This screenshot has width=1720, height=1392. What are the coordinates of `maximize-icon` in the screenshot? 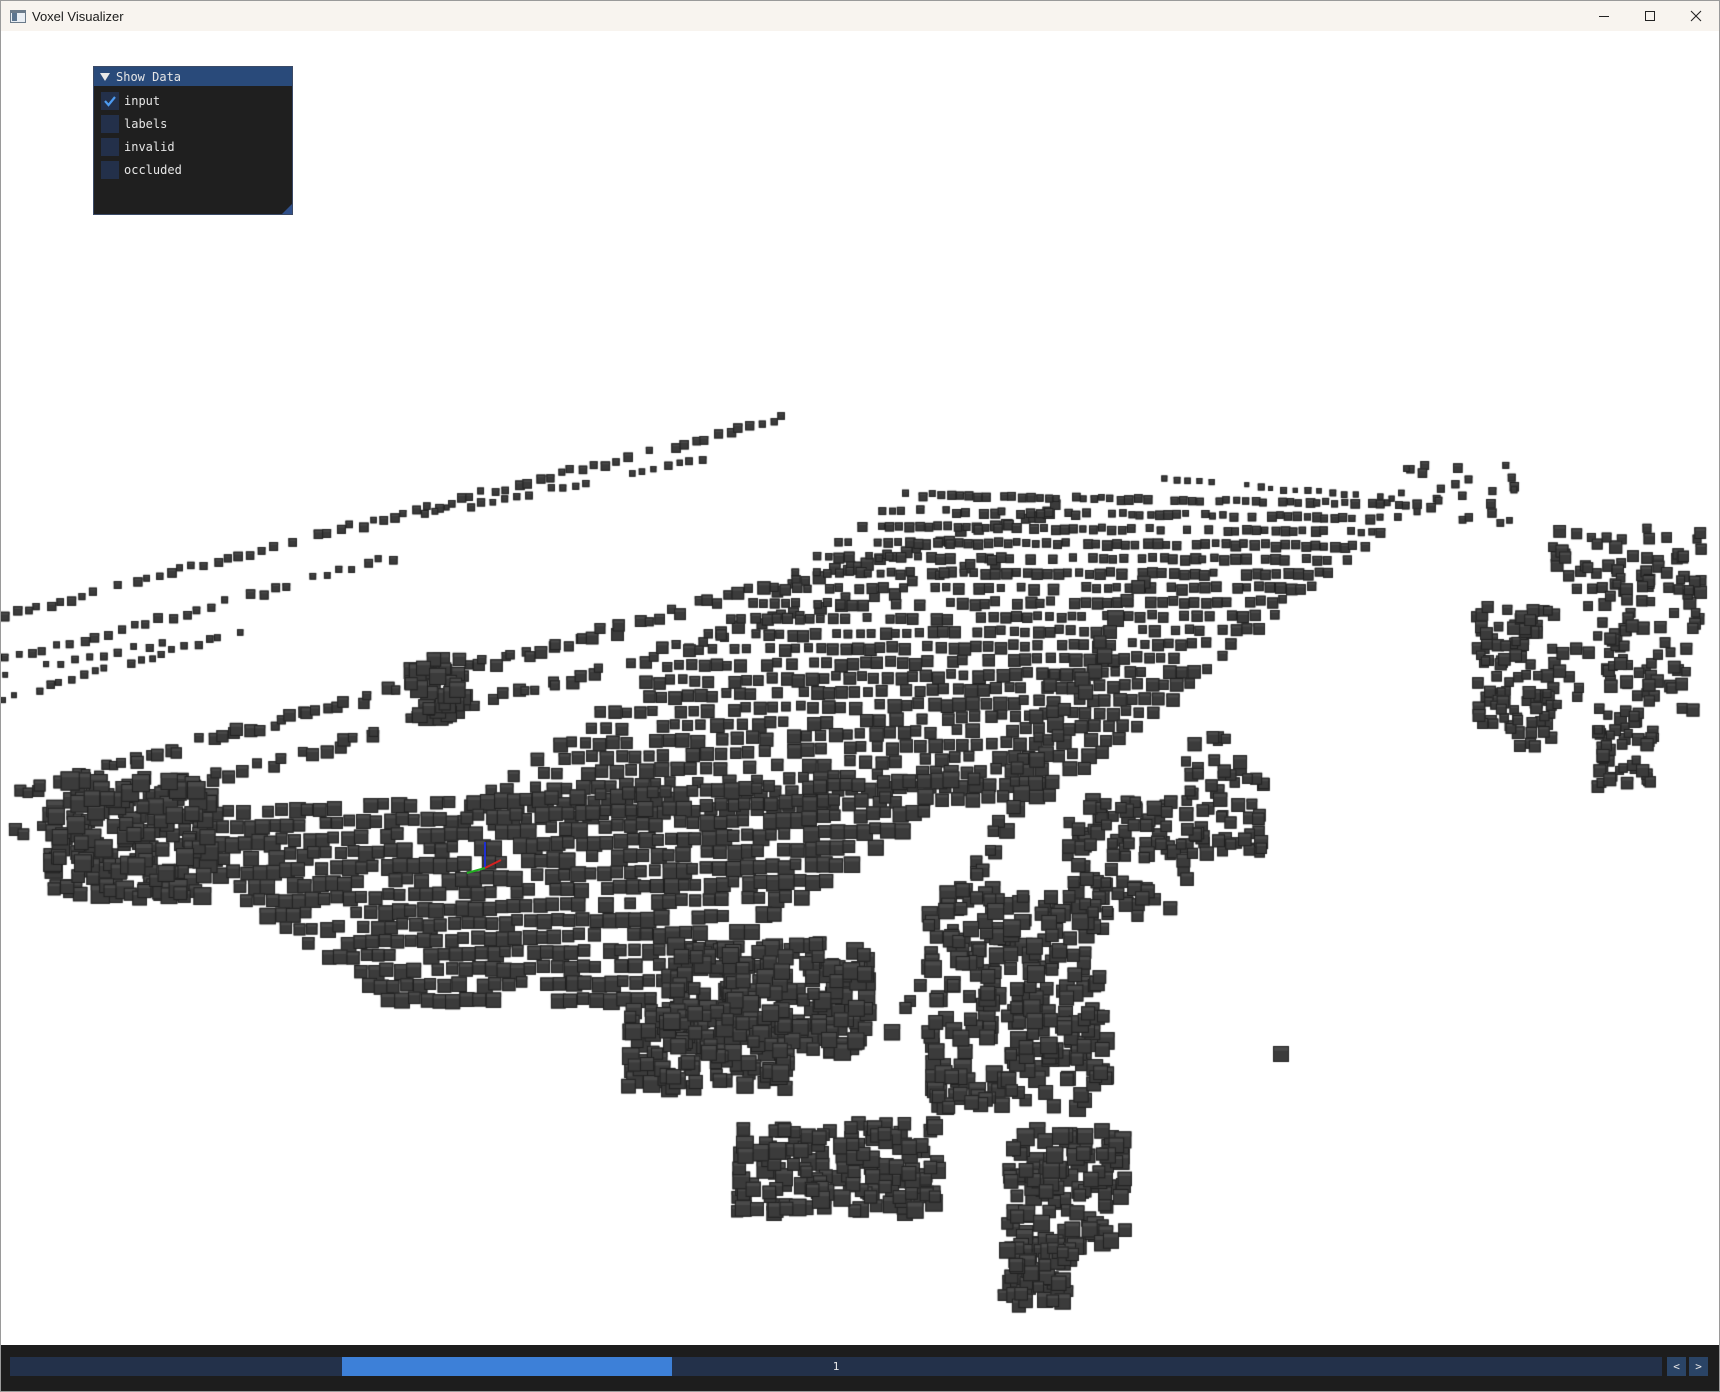 It's located at (1650, 16).